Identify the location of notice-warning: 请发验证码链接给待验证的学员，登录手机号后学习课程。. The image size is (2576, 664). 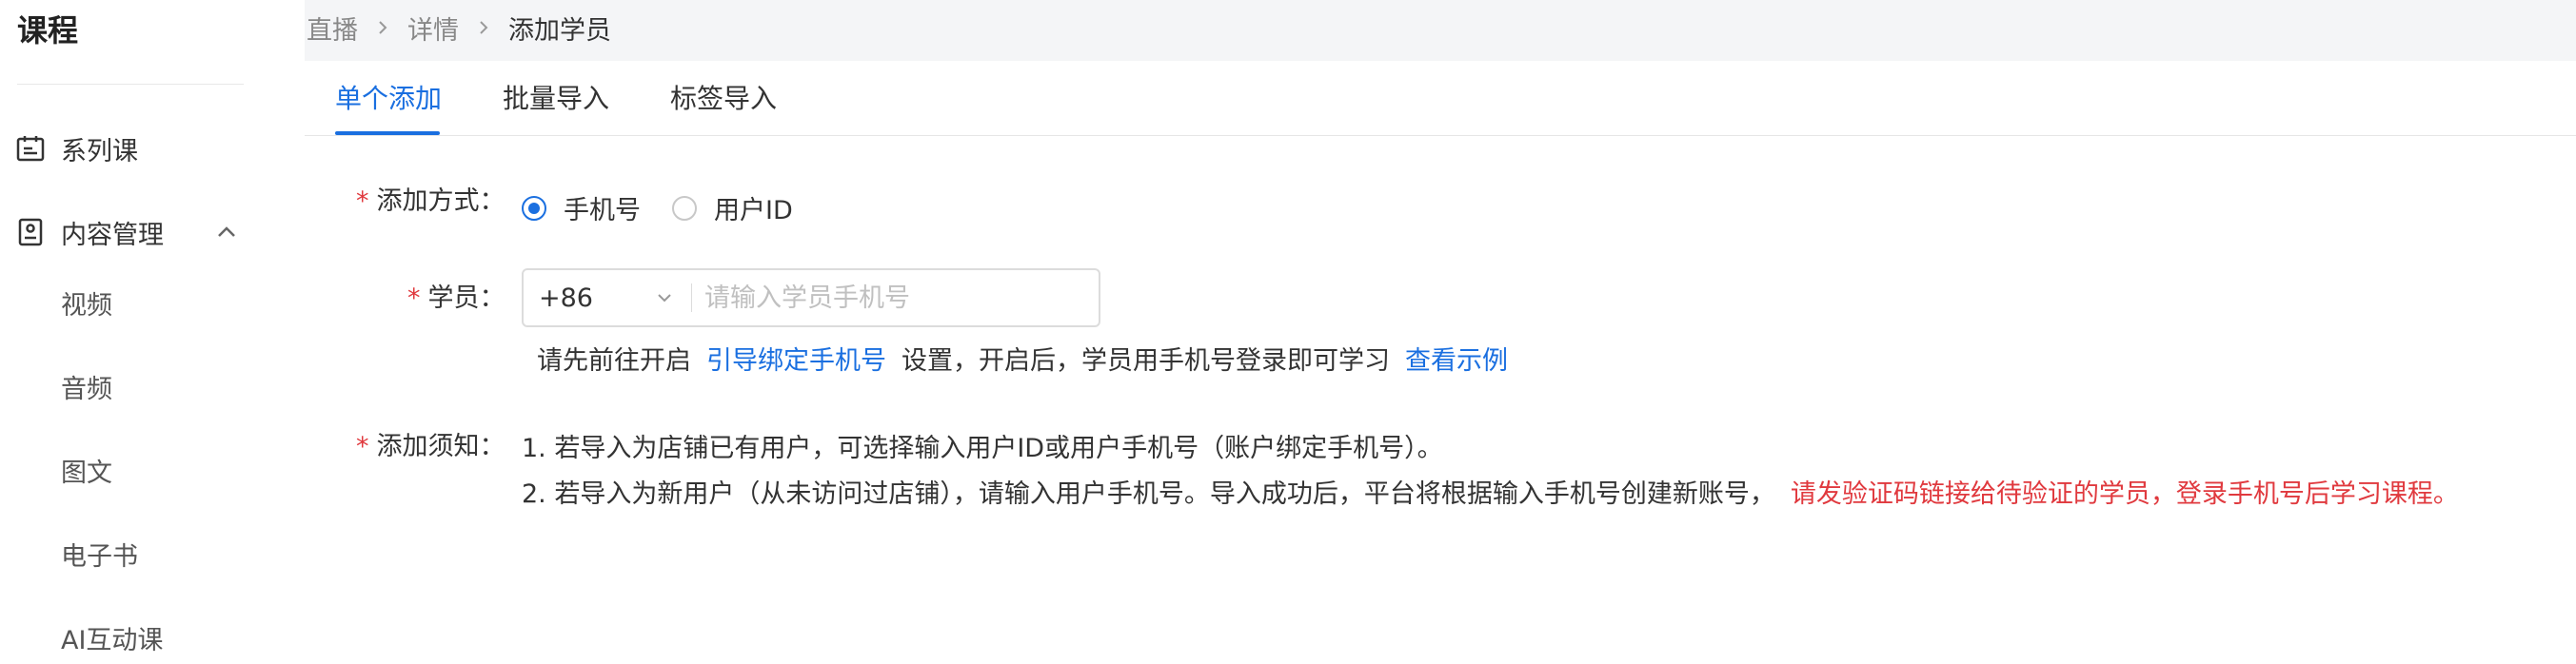
(2124, 494).